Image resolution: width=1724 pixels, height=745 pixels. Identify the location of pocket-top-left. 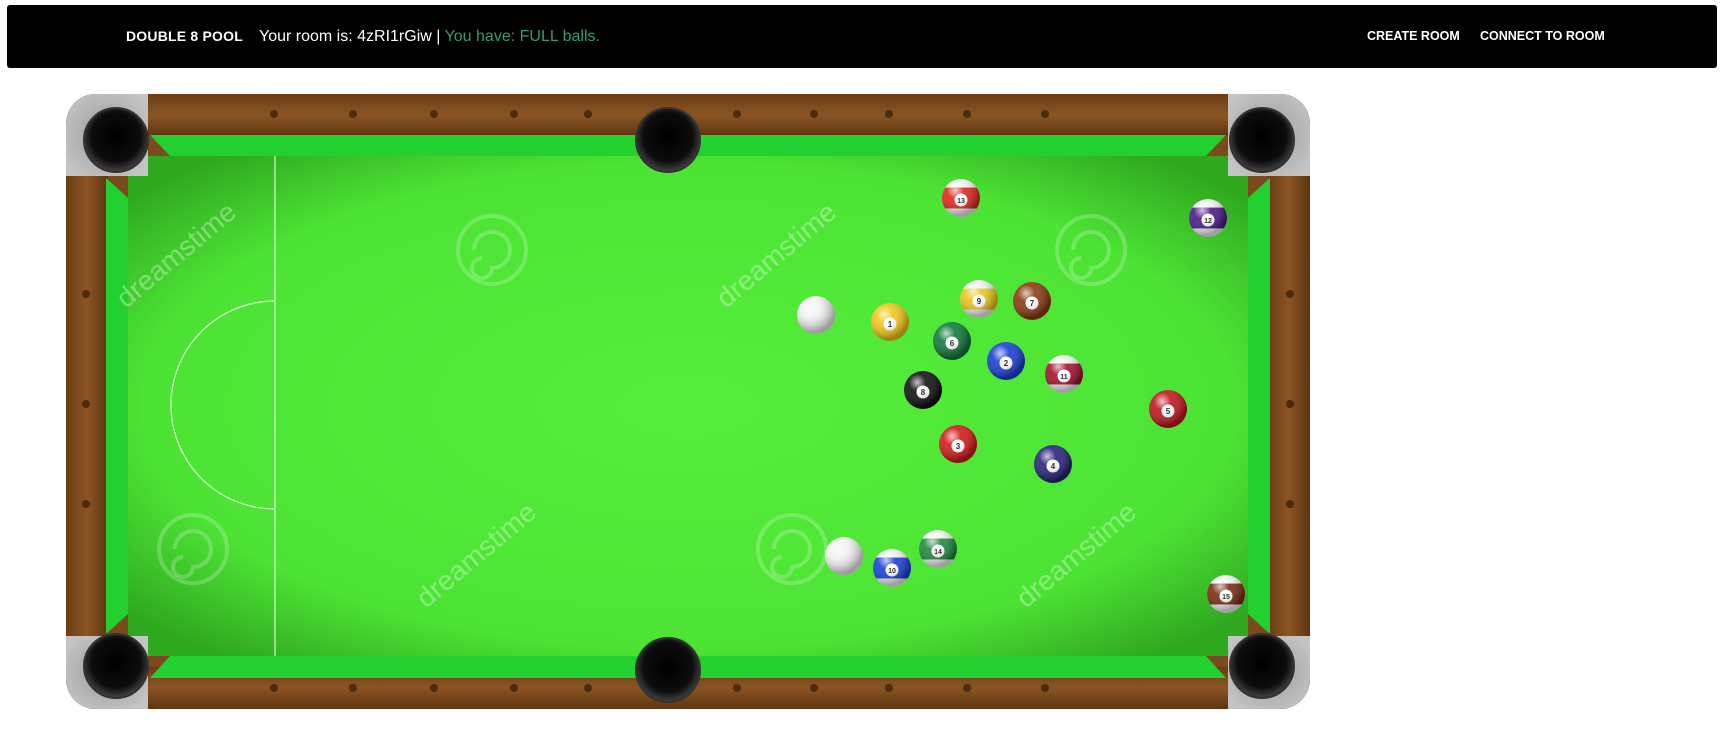
(116, 140).